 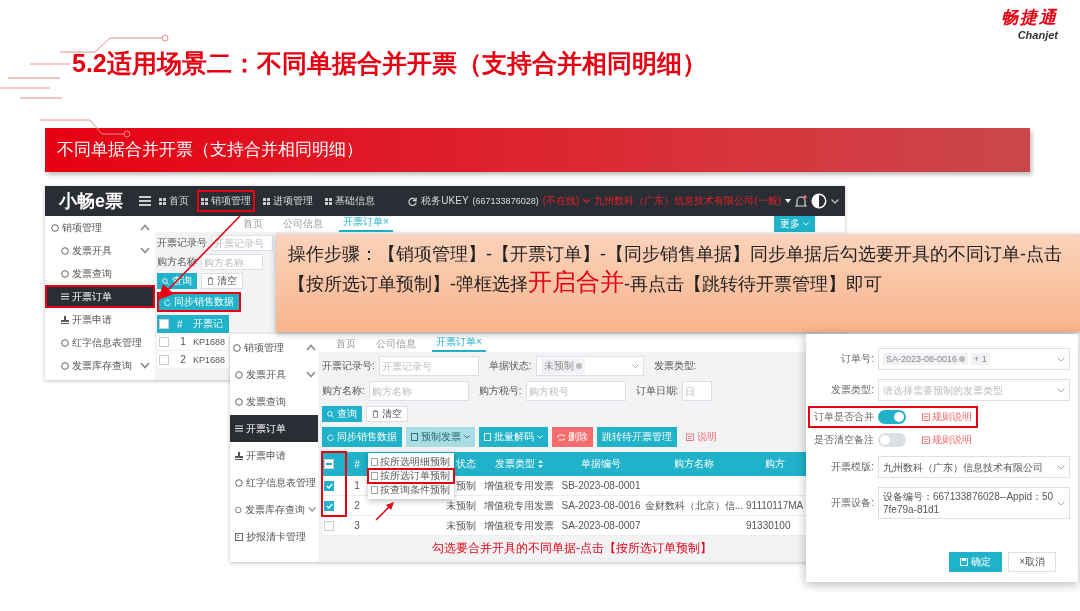 I want to click on nav-item: 进项管理, so click(x=288, y=201).